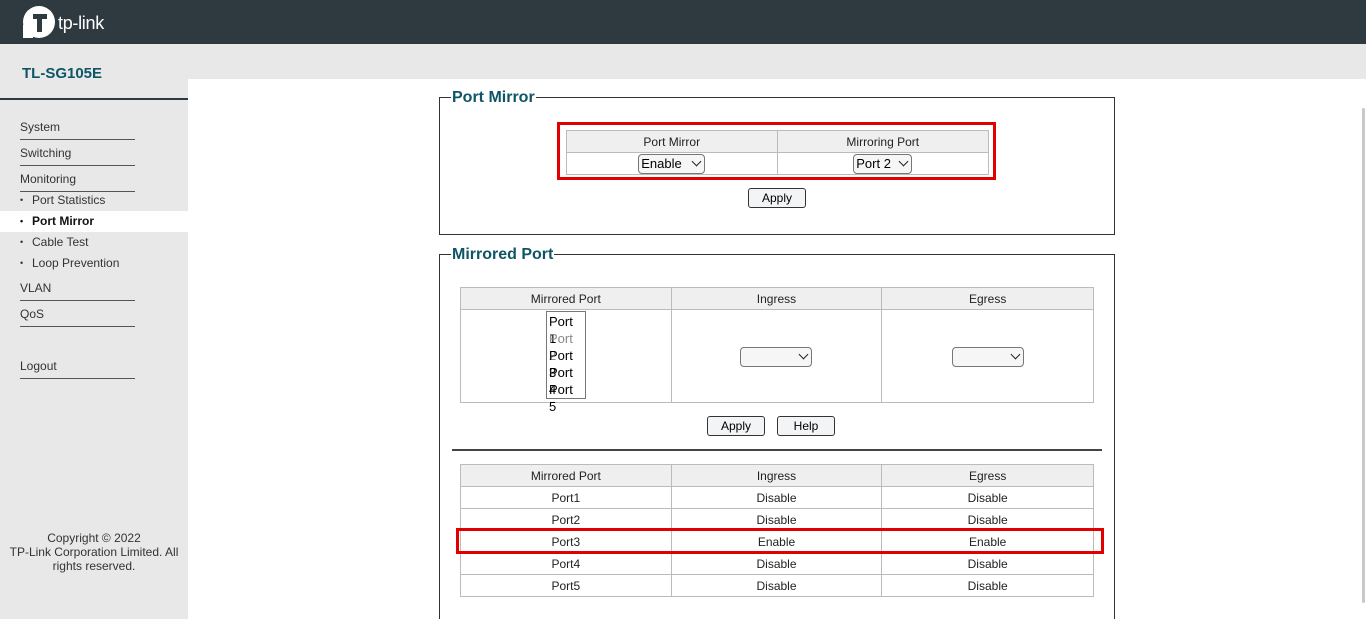 The width and height of the screenshot is (1366, 619). Describe the element at coordinates (32, 314) in the screenshot. I see `sidebar-item-label: QoS` at that location.